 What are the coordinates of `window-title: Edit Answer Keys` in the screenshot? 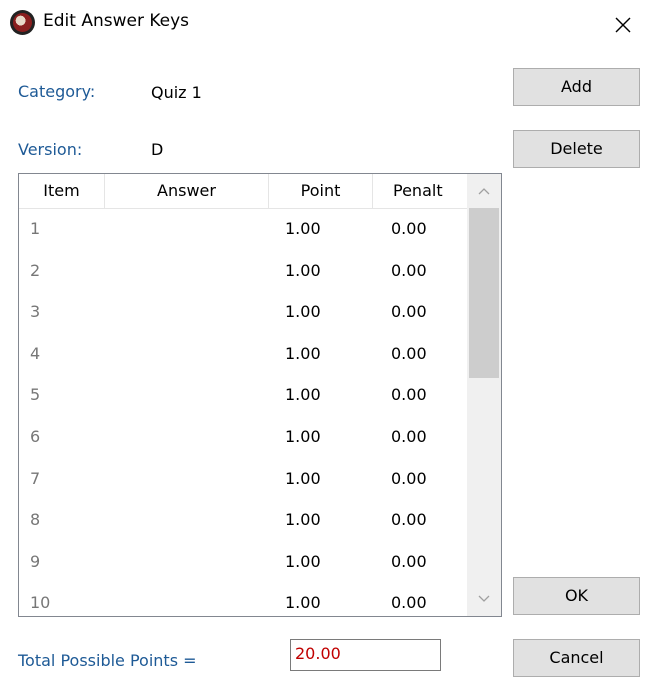 It's located at (116, 21).